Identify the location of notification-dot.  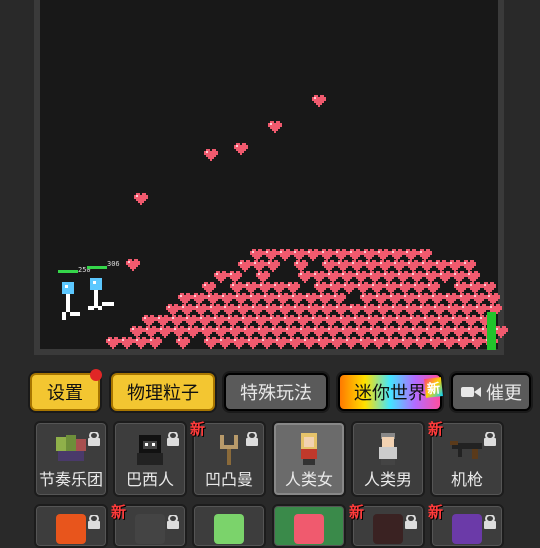
(96, 375).